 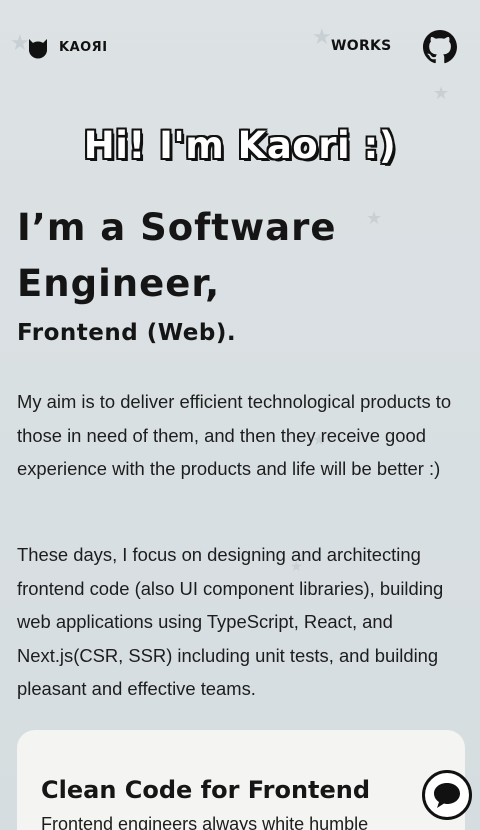 What do you see at coordinates (206, 790) in the screenshot?
I see `article-card-title: Clean Code for Frontend` at bounding box center [206, 790].